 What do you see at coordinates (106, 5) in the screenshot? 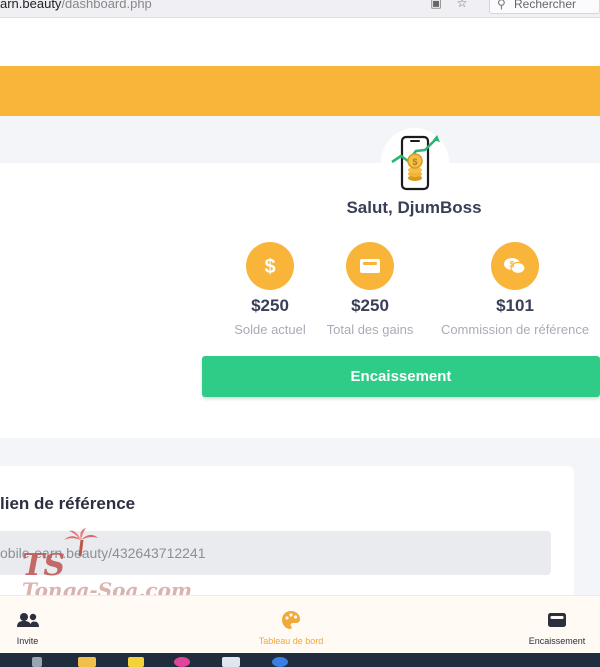
I see `url-path: /dashboard.php` at bounding box center [106, 5].